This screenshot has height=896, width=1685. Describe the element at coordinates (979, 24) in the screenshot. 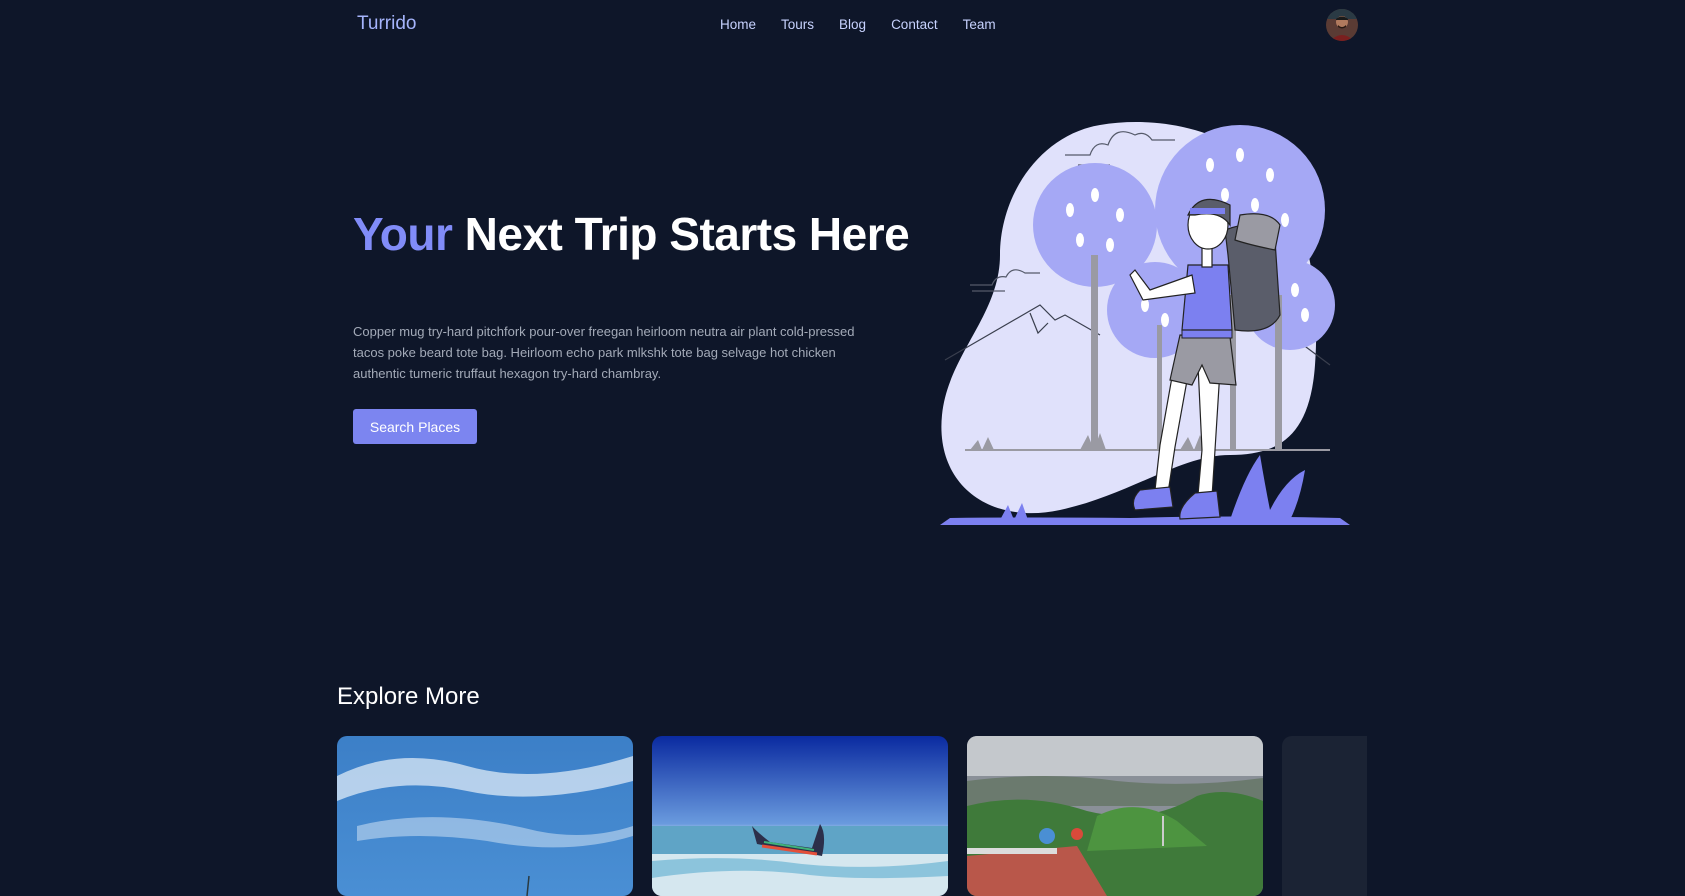

I see `nav-link-team: Team` at that location.